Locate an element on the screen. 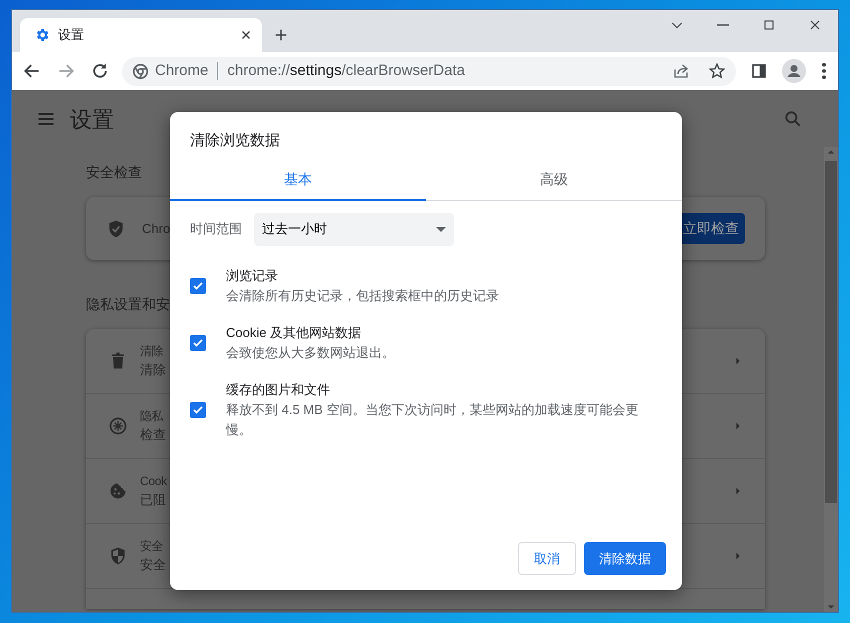 The width and height of the screenshot is (850, 623). compass-icon is located at coordinates (118, 426).